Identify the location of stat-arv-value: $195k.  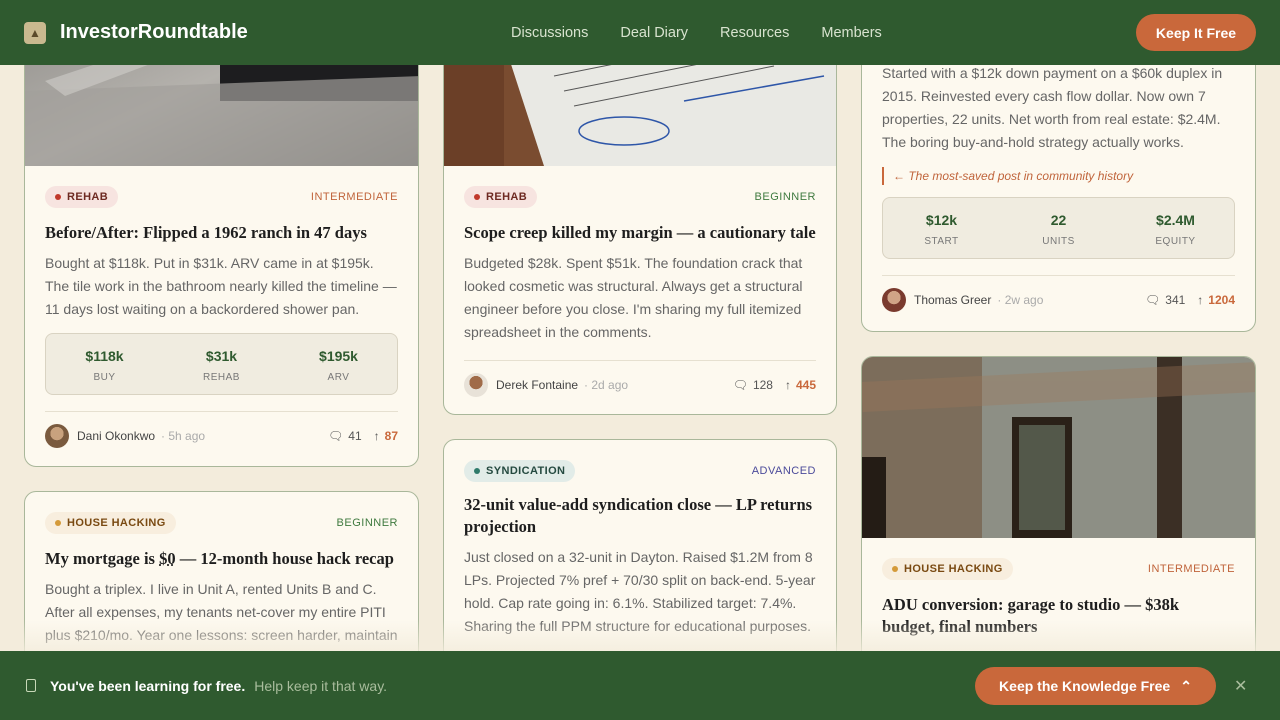
(338, 356).